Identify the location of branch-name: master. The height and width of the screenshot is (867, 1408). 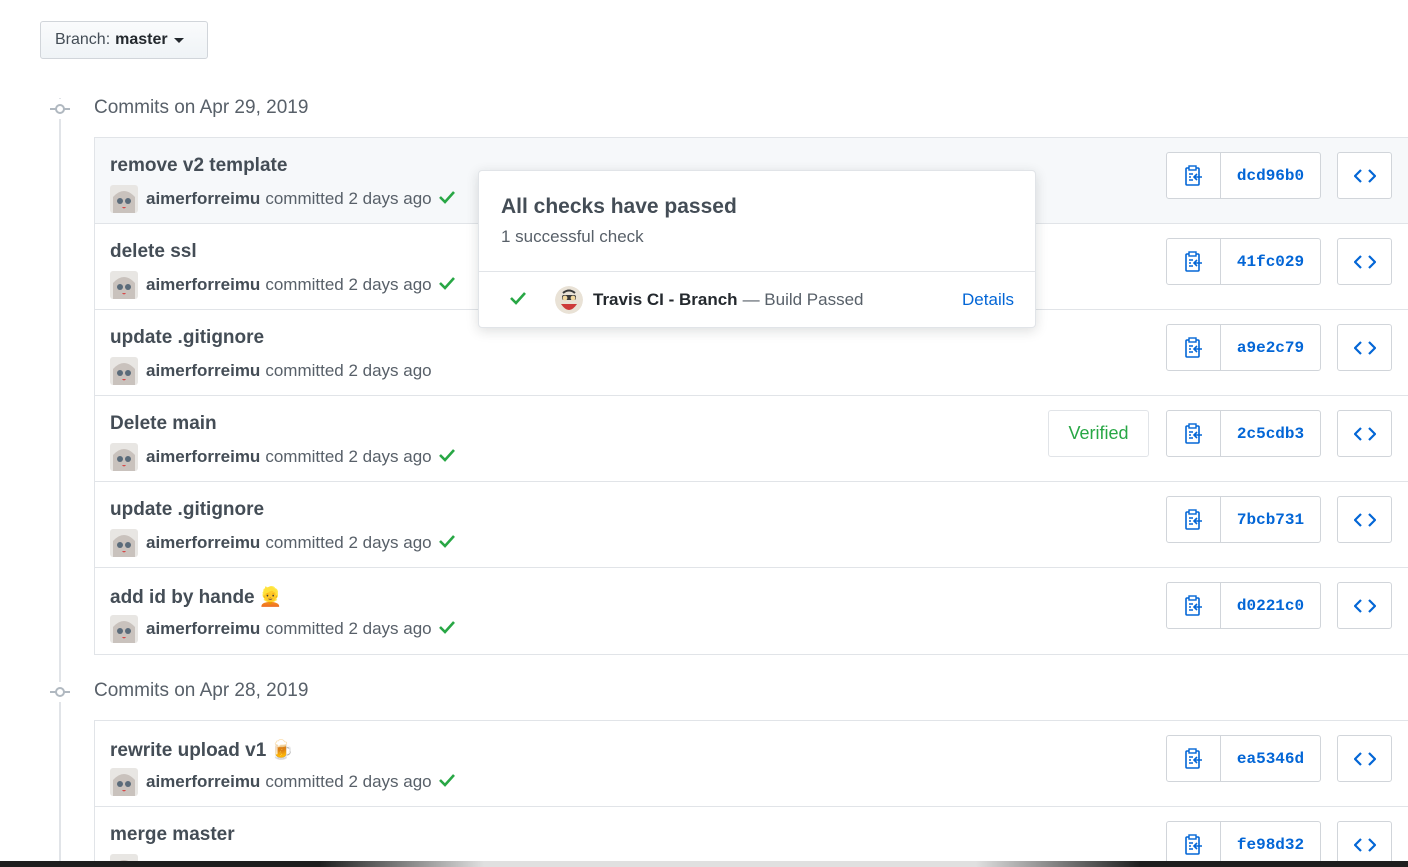
(141, 39).